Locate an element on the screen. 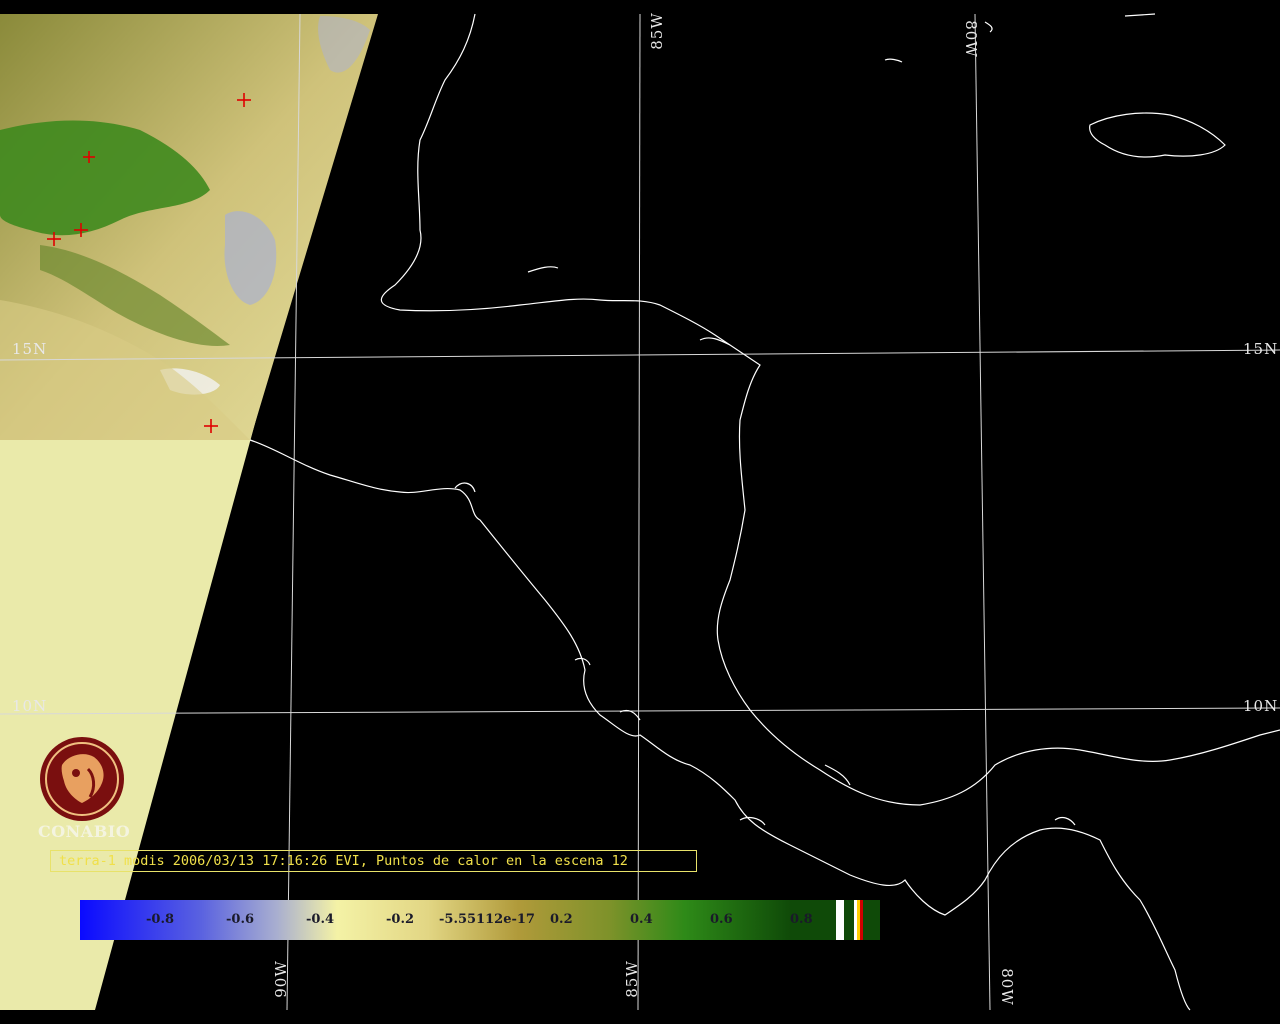 The width and height of the screenshot is (1280, 1024). colorbar-tick: -0.2 is located at coordinates (400, 919).